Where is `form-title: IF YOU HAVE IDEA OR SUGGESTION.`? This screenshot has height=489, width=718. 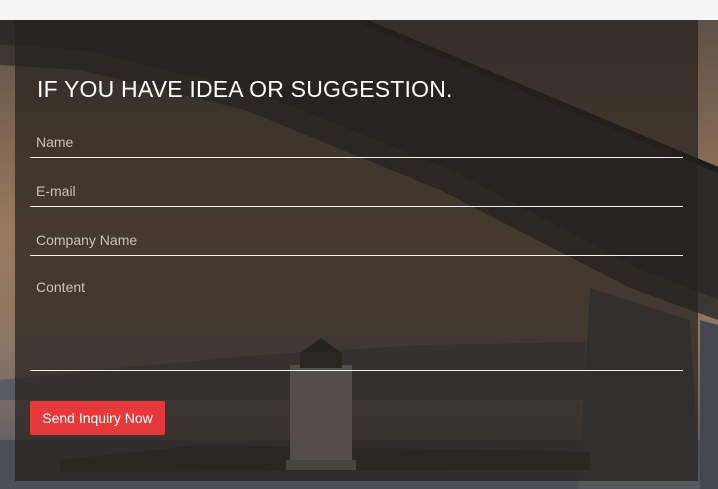 form-title: IF YOU HAVE IDEA OR SUGGESTION. is located at coordinates (245, 89).